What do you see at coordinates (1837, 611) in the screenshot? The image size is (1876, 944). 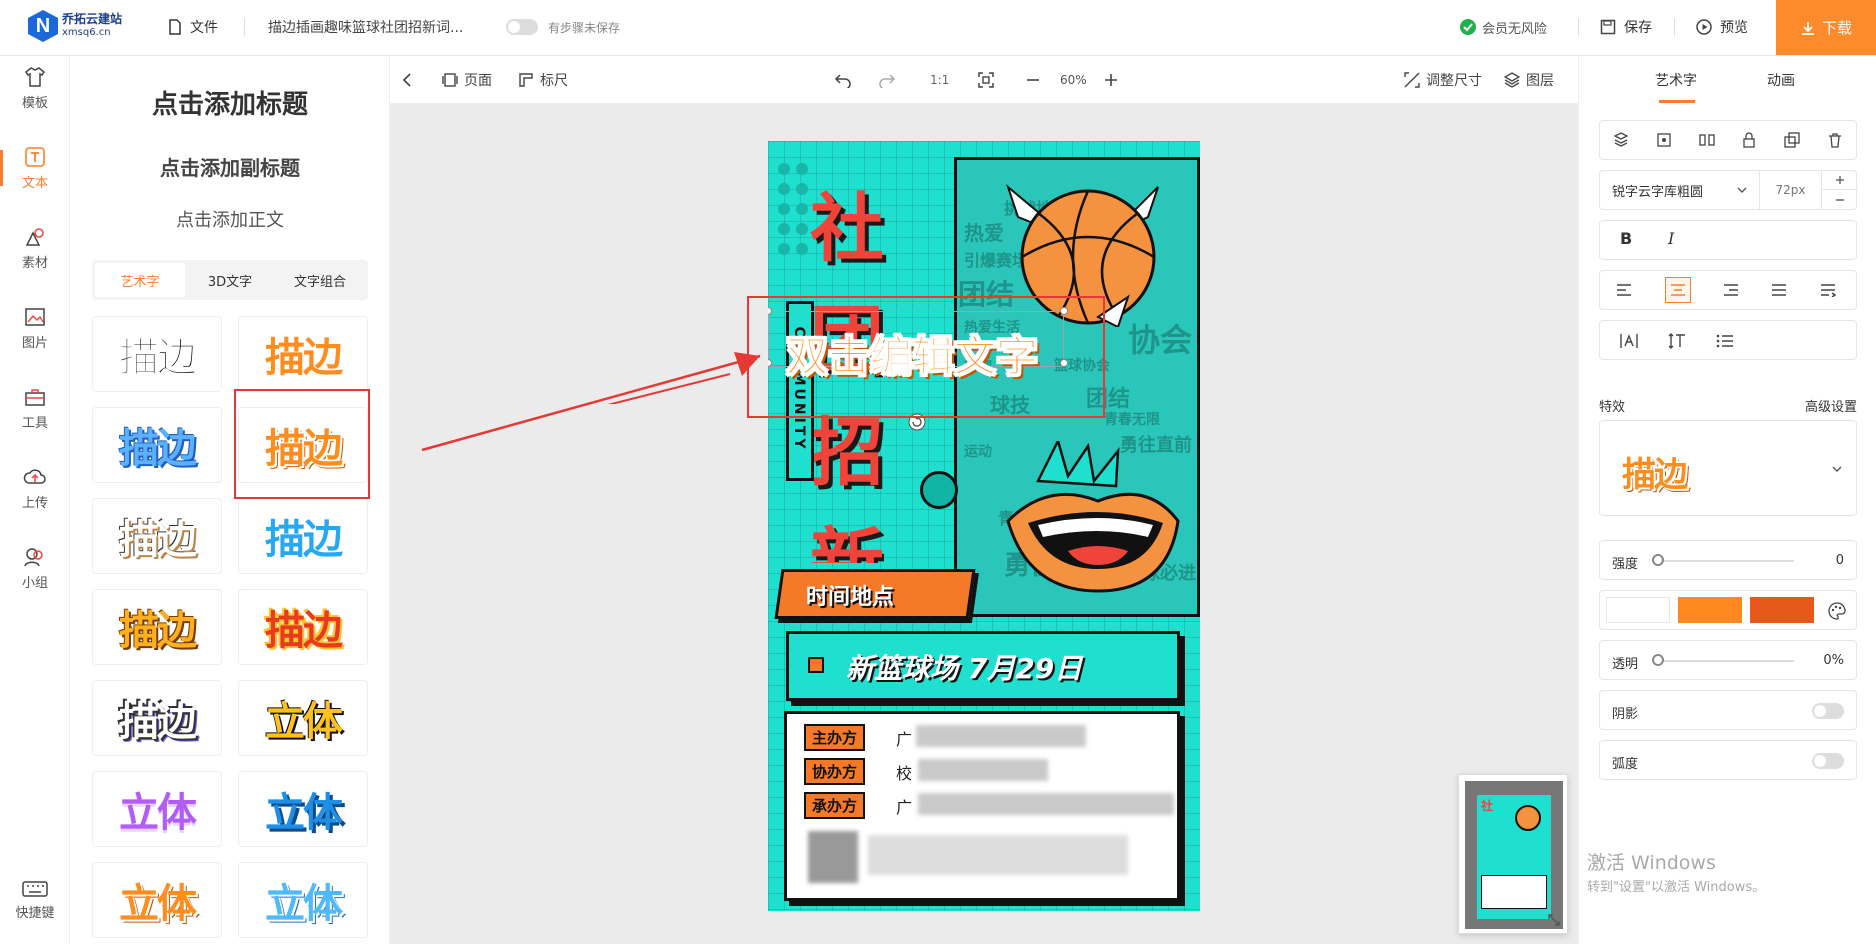 I see `palette-icon` at bounding box center [1837, 611].